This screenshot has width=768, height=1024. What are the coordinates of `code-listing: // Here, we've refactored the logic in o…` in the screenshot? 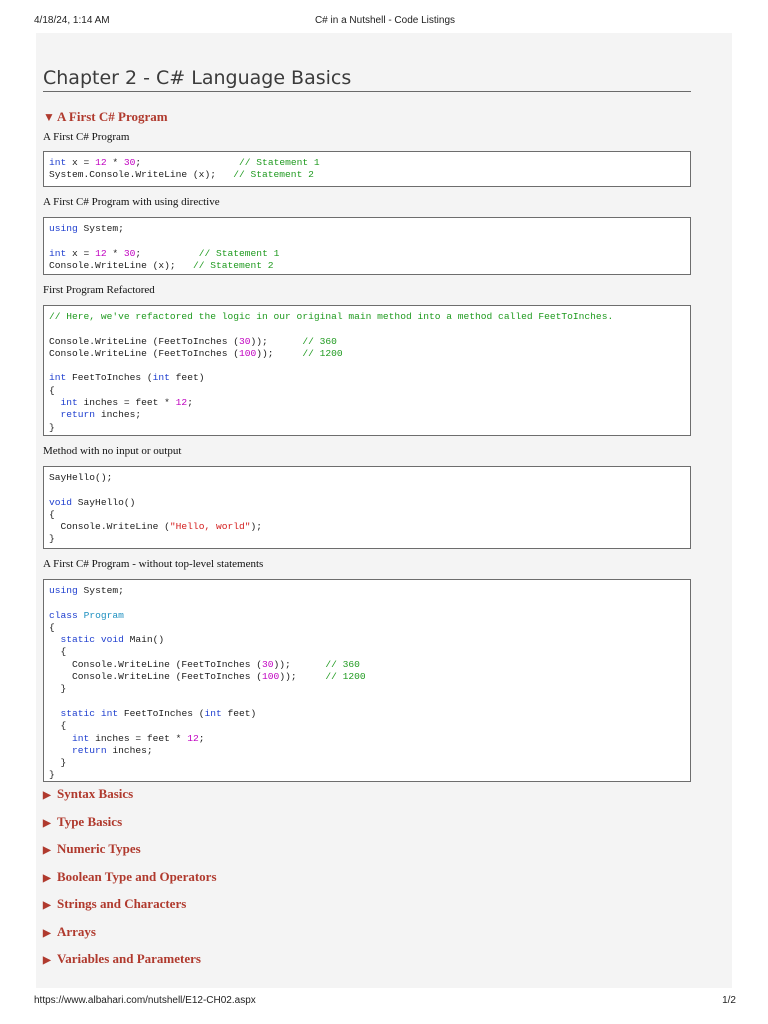 It's located at (367, 370).